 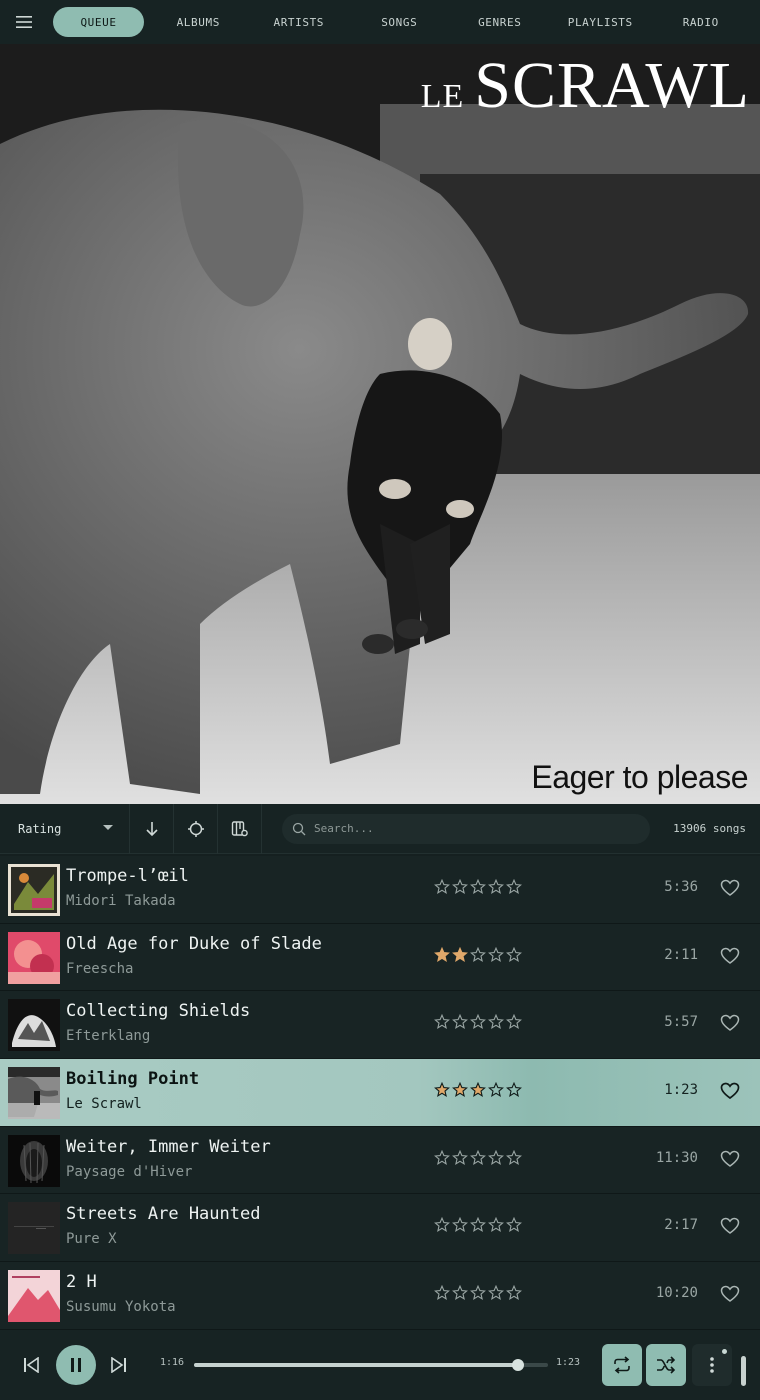 I want to click on progress-handle, so click(x=518, y=1365).